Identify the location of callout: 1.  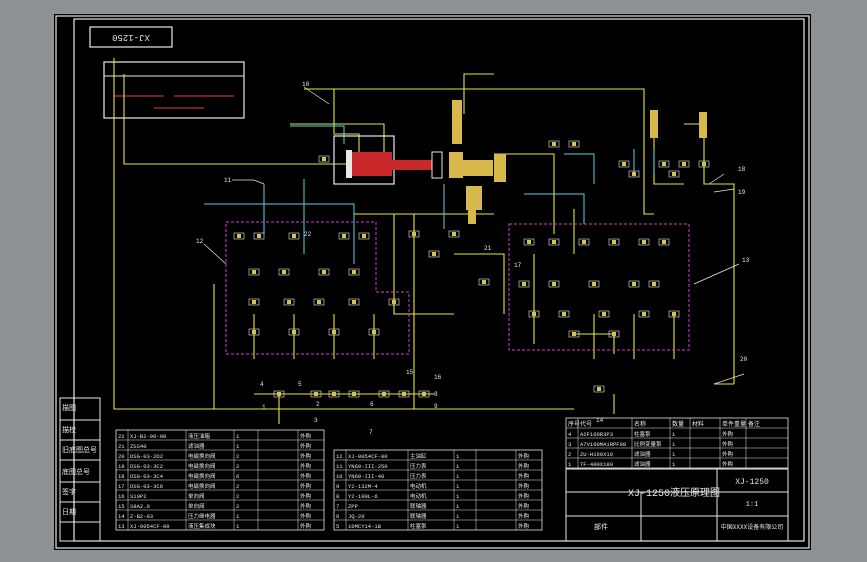
(264, 407).